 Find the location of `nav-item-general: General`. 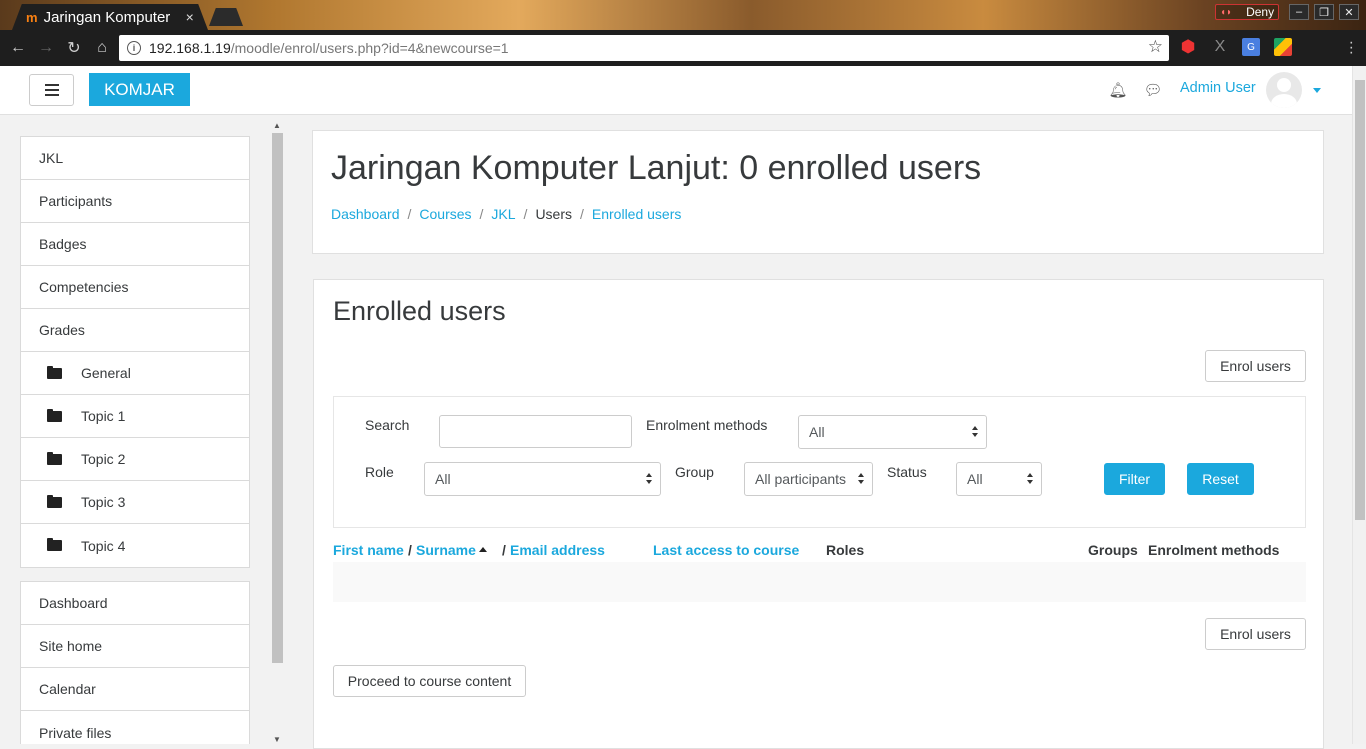

nav-item-general: General is located at coordinates (135, 373).